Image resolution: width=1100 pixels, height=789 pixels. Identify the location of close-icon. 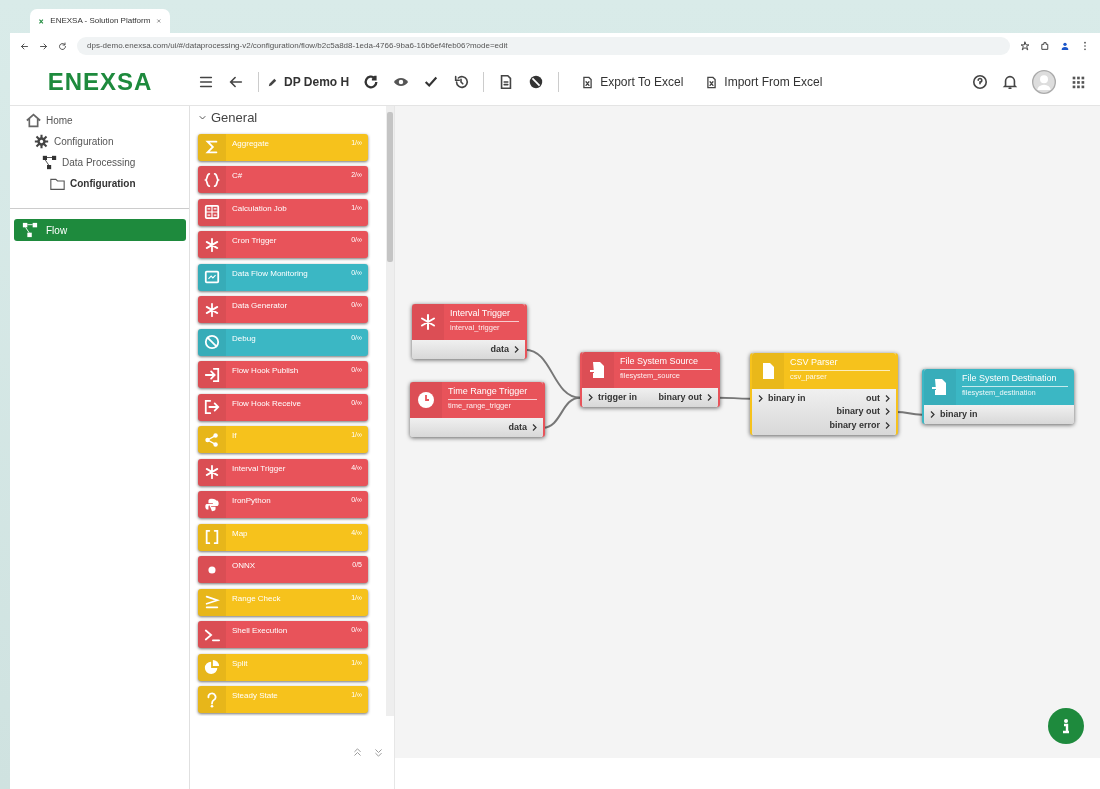
(159, 21).